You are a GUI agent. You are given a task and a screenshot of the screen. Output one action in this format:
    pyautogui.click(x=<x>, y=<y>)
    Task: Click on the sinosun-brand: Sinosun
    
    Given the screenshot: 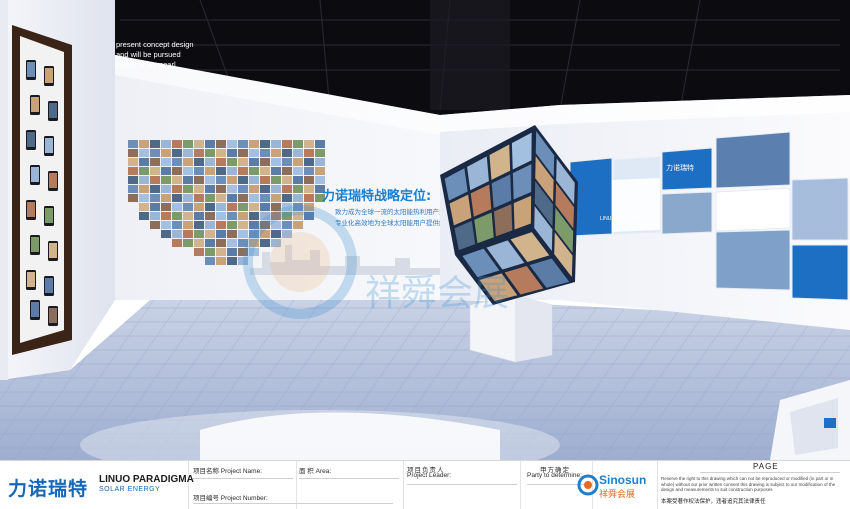 What is the action you would take?
    pyautogui.click(x=623, y=480)
    